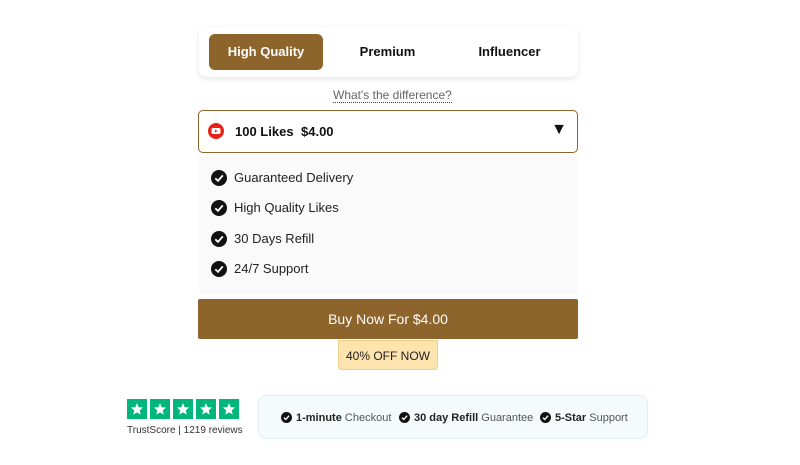 The image size is (800, 465). I want to click on list-item: Guaranteed Delivery, so click(282, 178).